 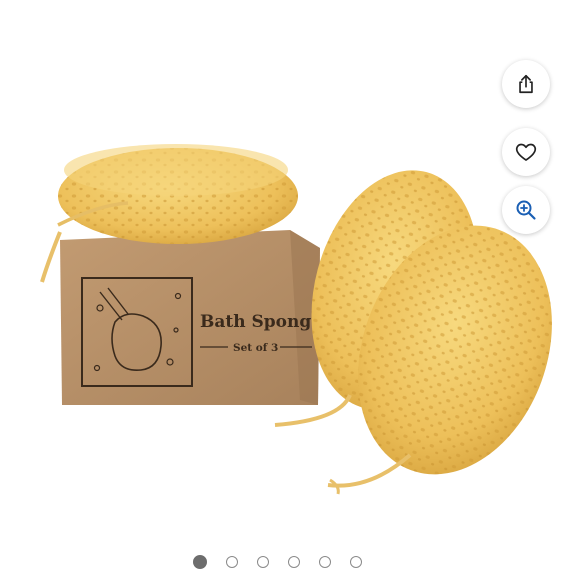 I want to click on share-icon, so click(x=526, y=84).